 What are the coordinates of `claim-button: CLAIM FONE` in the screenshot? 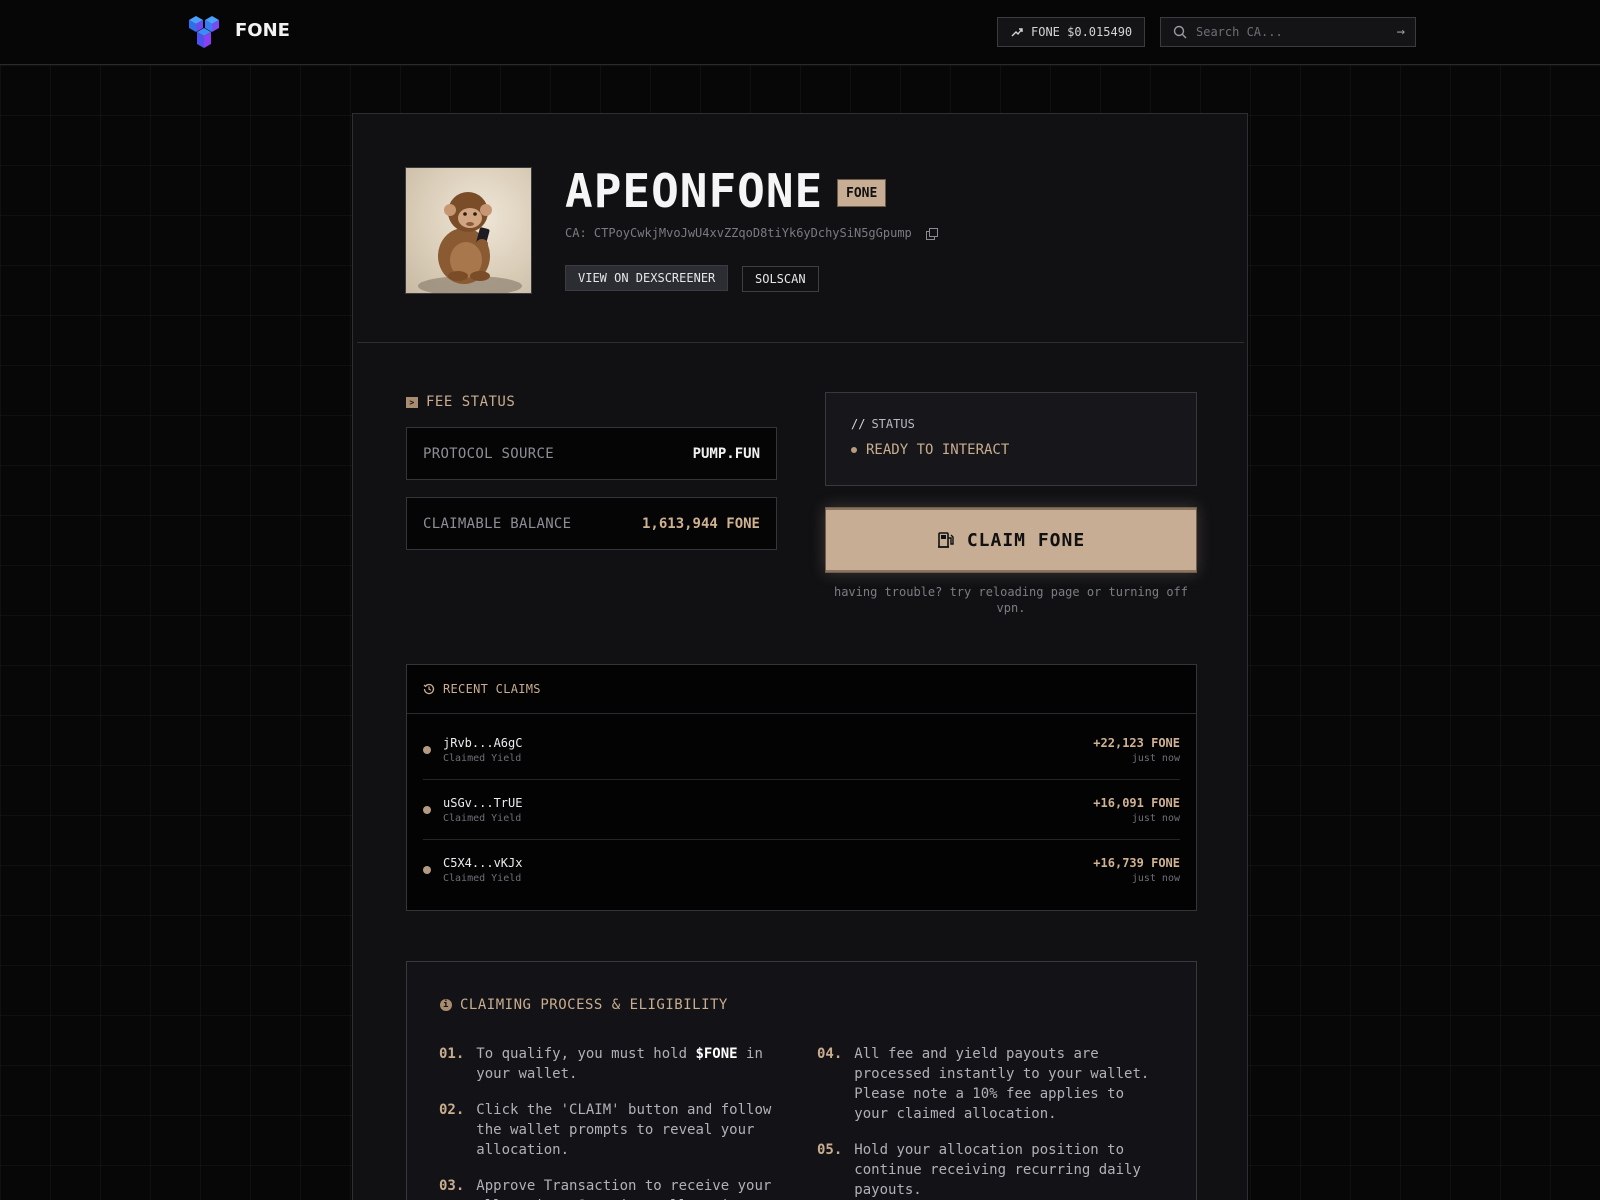 It's located at (1011, 540).